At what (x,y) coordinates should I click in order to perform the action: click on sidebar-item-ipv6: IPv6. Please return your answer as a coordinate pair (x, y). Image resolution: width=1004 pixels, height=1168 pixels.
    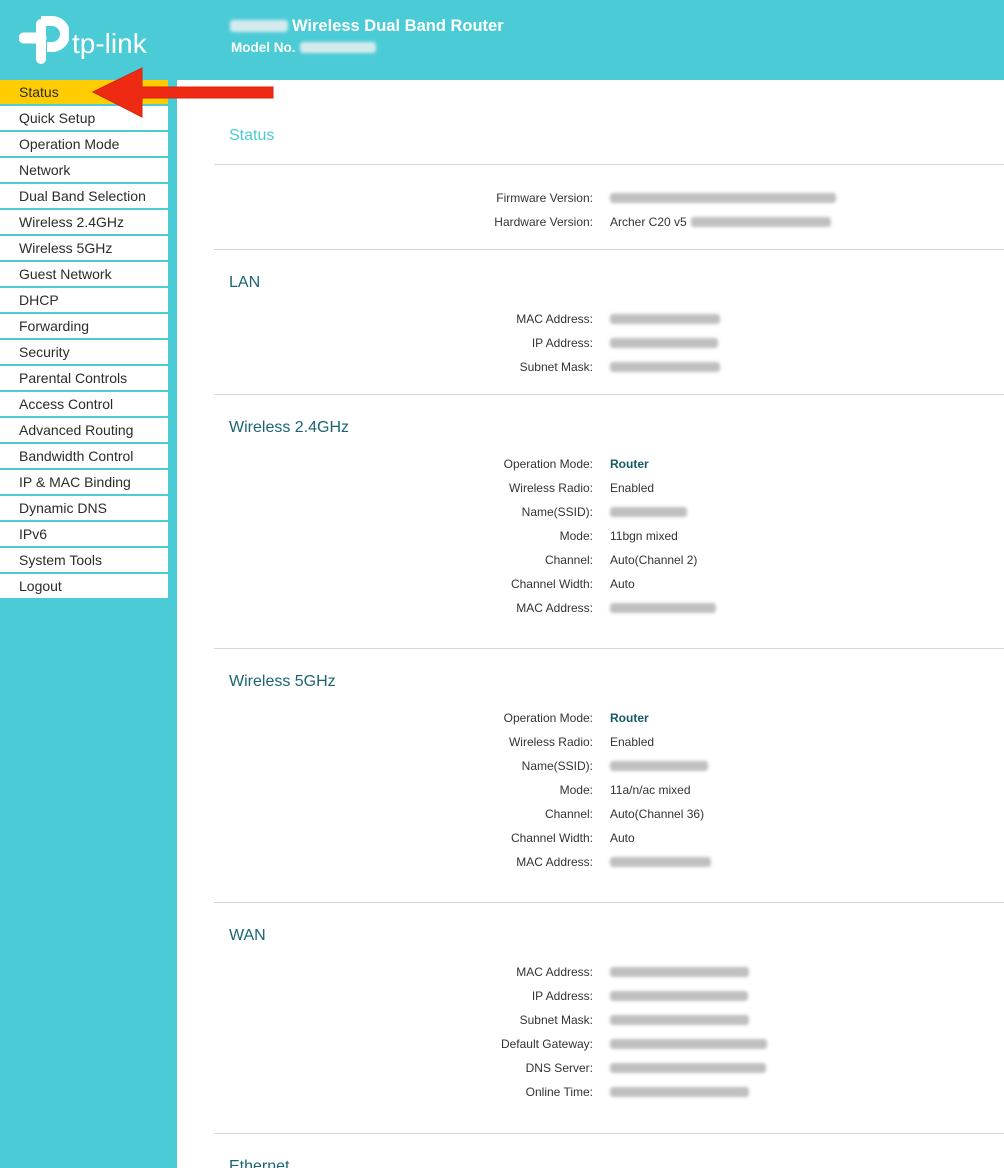
    Looking at the image, I should click on (84, 534).